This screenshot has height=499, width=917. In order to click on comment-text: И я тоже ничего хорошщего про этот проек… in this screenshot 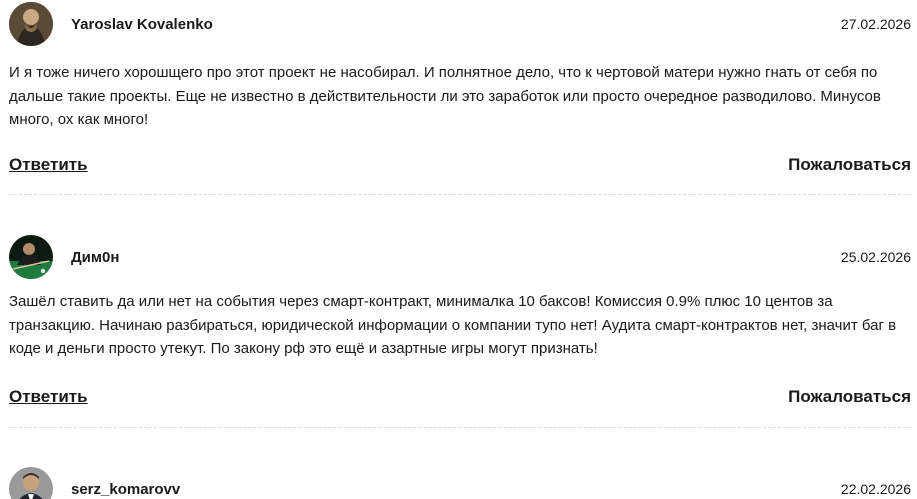, I will do `click(445, 96)`.